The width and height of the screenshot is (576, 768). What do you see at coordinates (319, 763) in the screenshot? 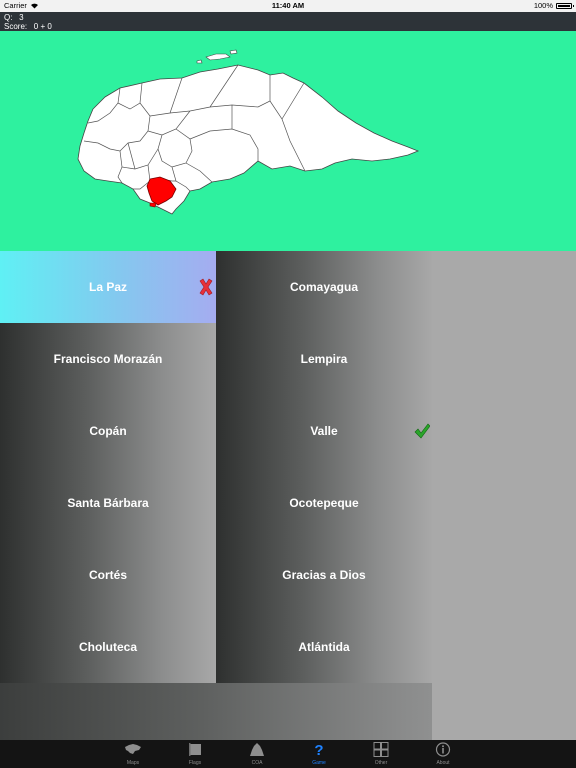
I see `tab-label: Game` at bounding box center [319, 763].